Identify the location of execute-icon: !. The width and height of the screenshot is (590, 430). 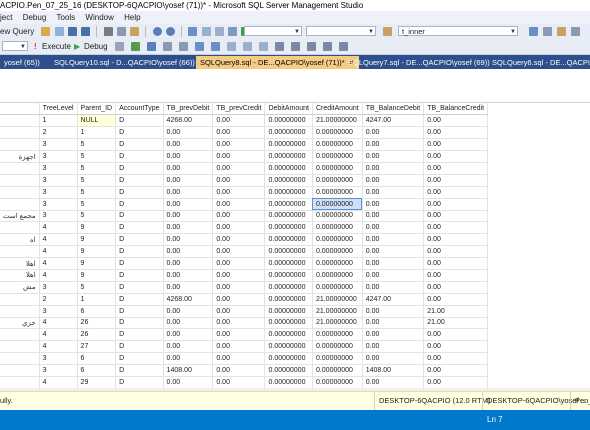
(35, 46).